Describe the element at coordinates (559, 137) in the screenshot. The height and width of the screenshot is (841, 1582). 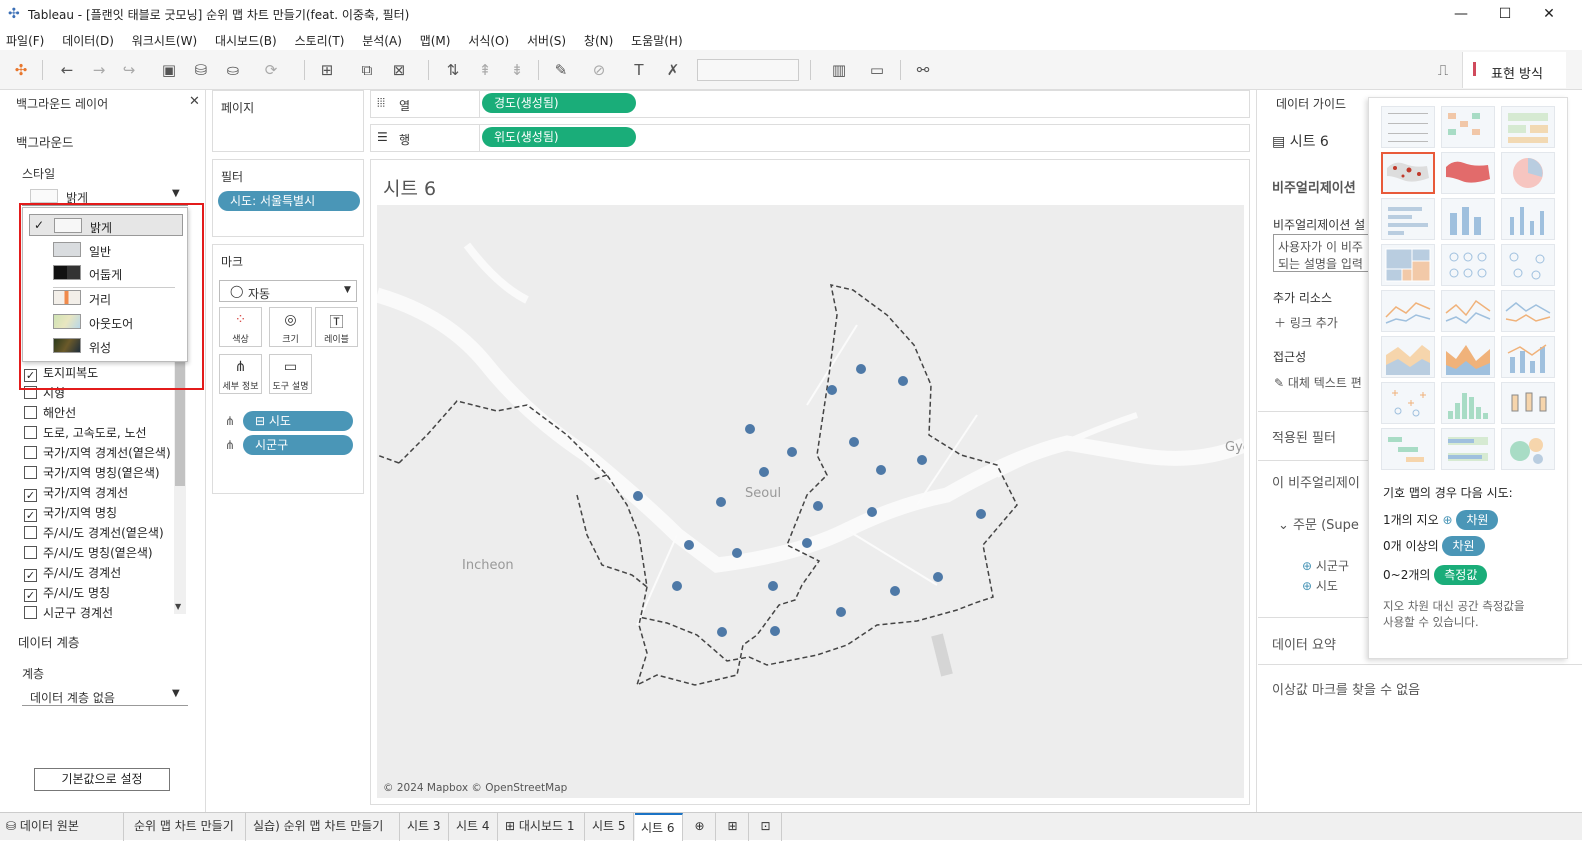
I see `rows-pill-latitude: 위도(생성됨)` at that location.